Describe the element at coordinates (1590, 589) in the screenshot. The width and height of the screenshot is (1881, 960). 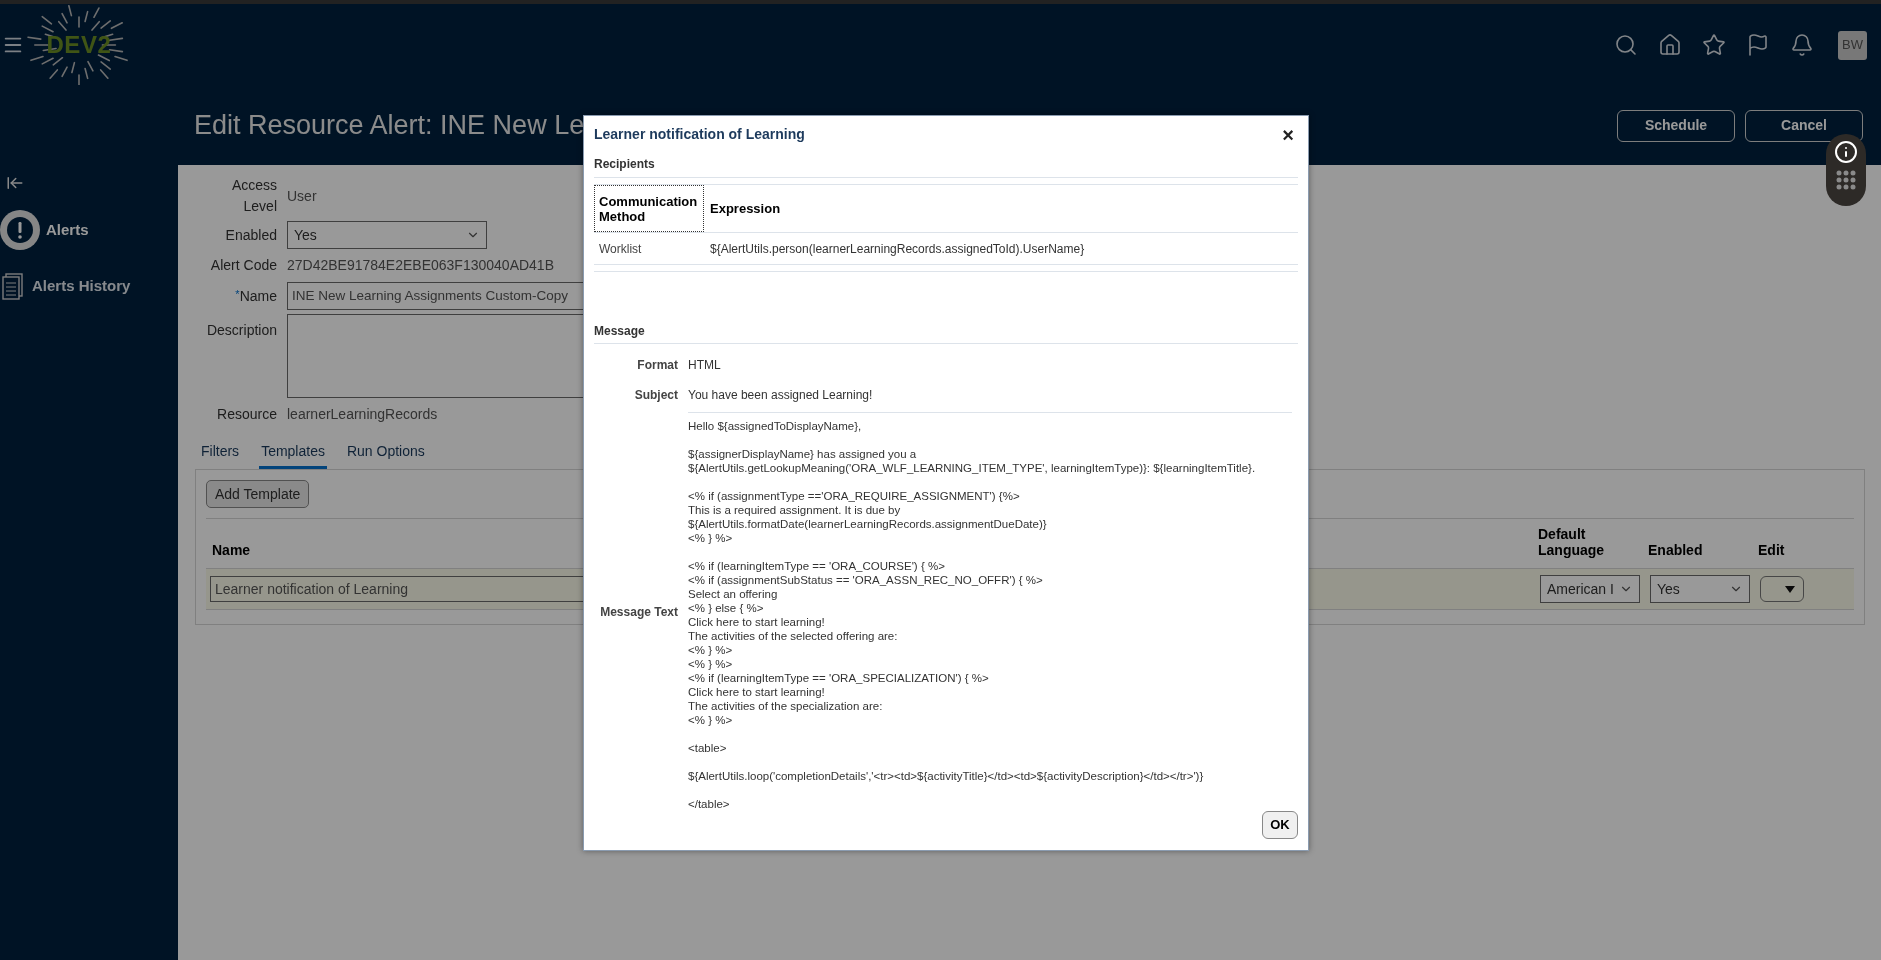
I see `language-select: American I` at that location.